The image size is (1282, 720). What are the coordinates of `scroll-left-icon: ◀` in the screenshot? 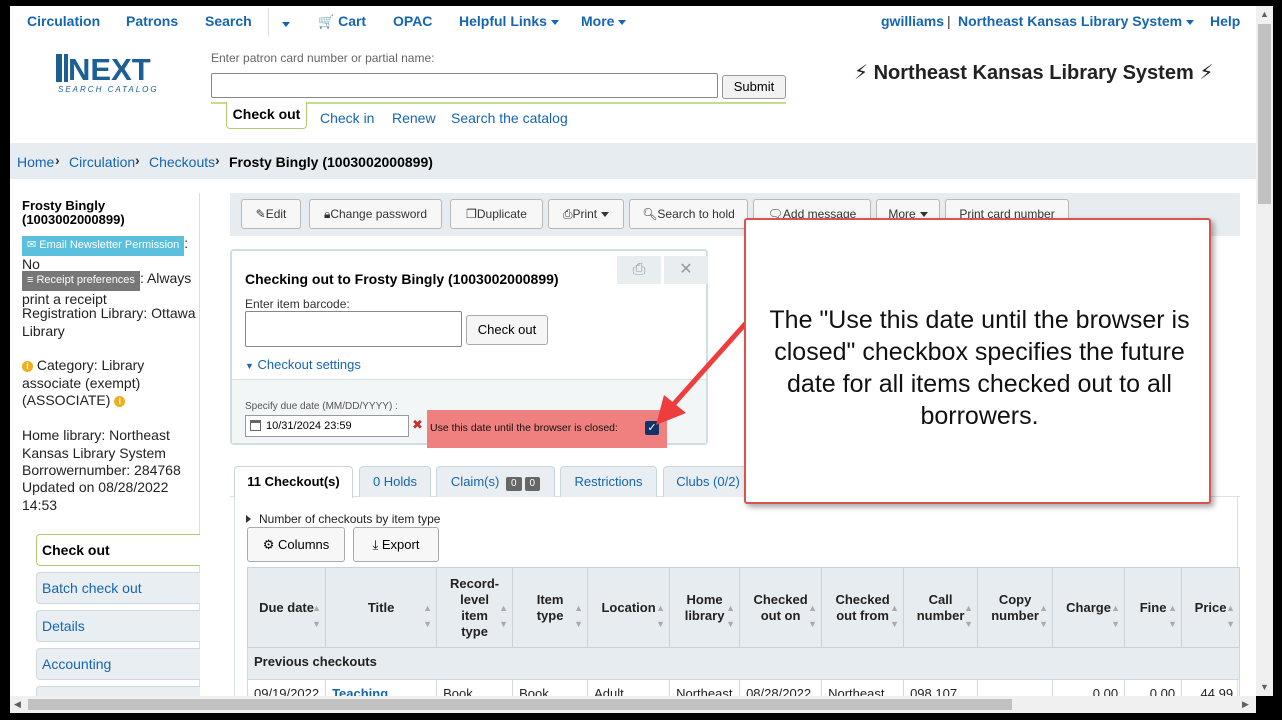 It's located at (17, 704).